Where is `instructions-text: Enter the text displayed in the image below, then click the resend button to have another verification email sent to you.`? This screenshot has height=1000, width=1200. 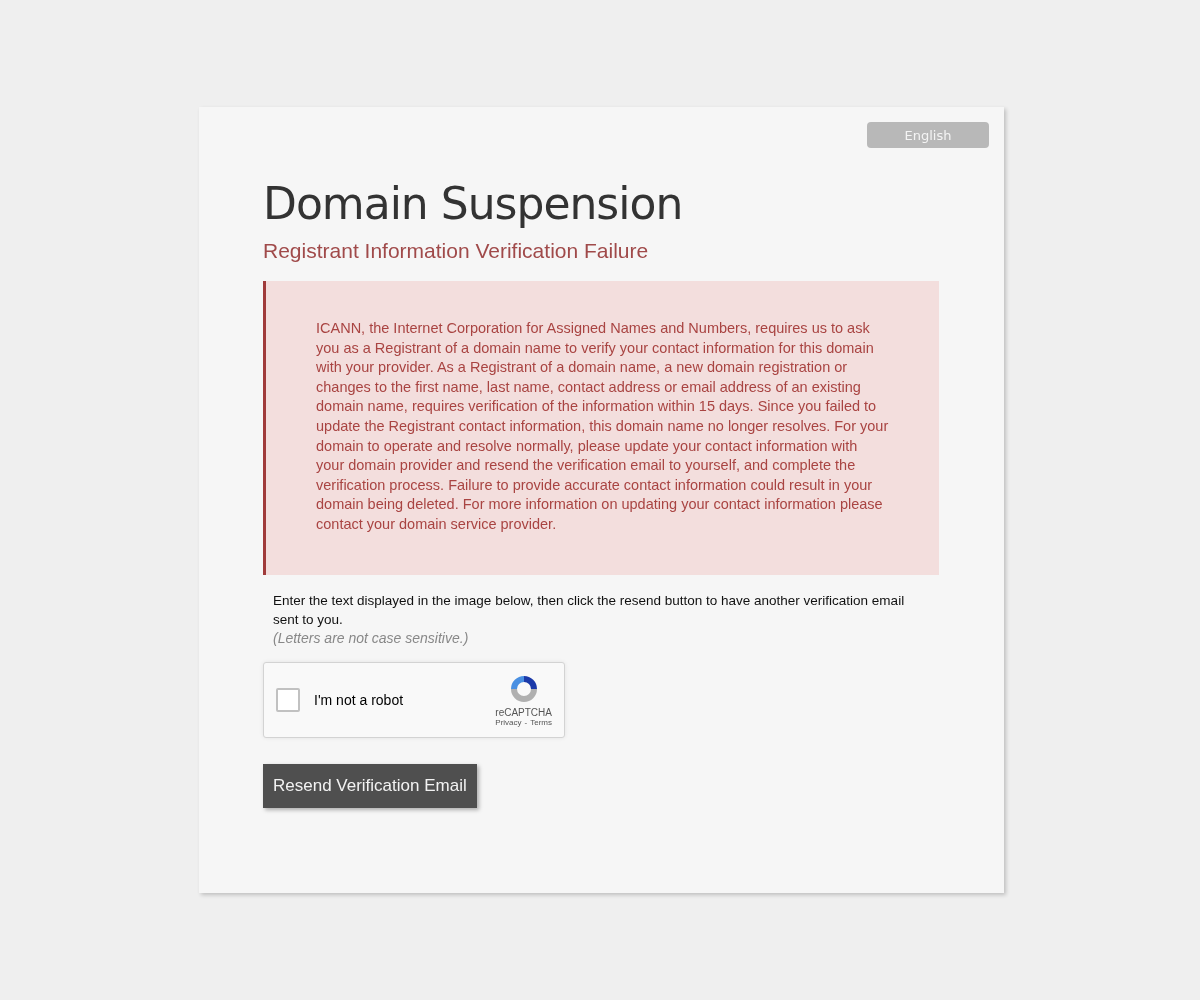
instructions-text: Enter the text displayed in the image below, then click the resend button to have another verification email sent to you. is located at coordinates (589, 610).